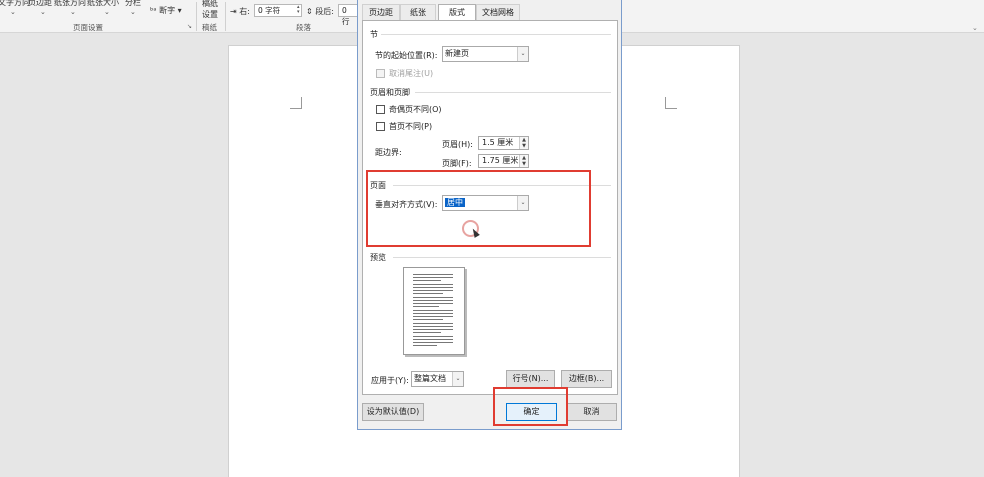  Describe the element at coordinates (303, 27) in the screenshot. I see `paragraph-group-label: 段落` at that location.